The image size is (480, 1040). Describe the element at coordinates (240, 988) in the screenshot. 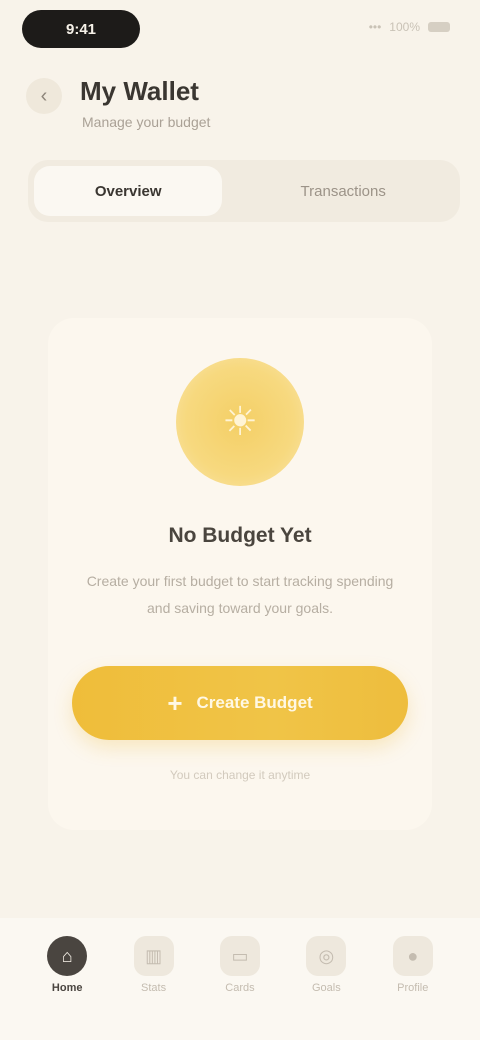

I see `nav-label: Cards` at that location.